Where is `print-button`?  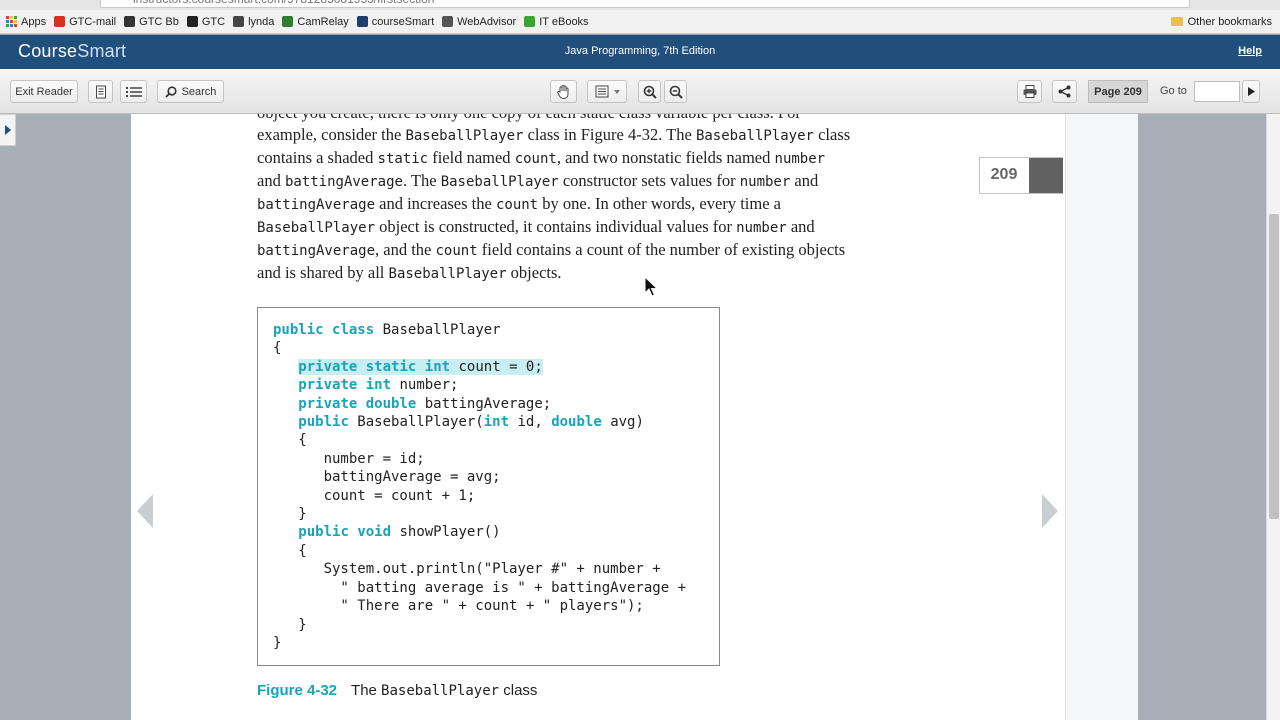
print-button is located at coordinates (1029, 91).